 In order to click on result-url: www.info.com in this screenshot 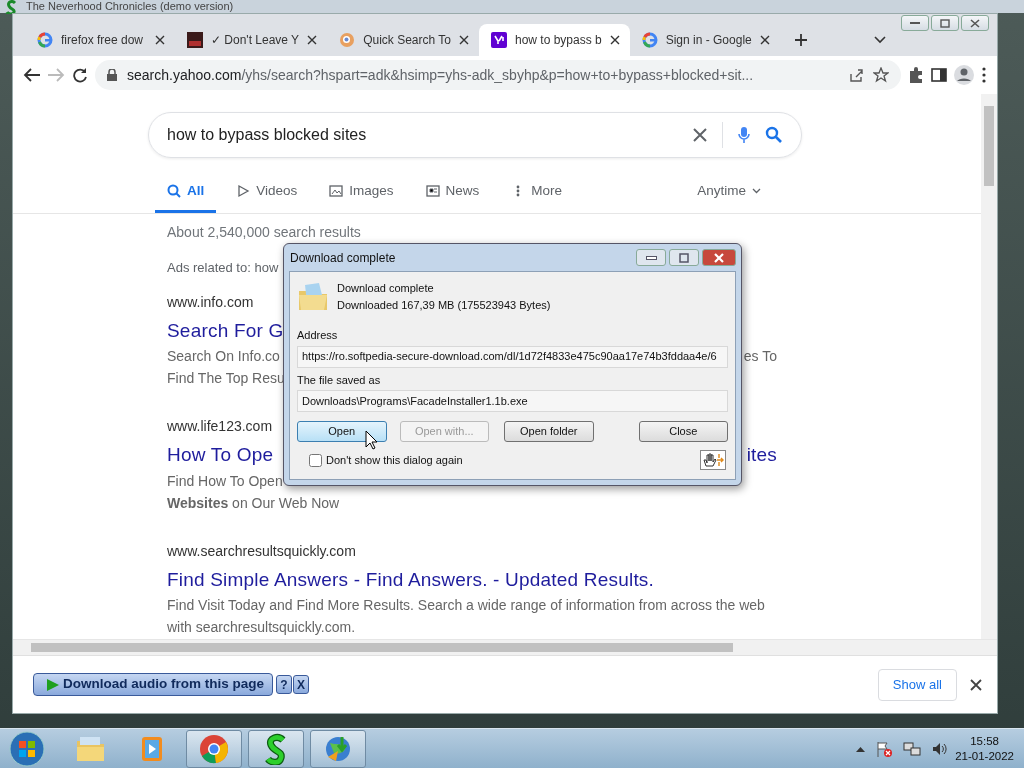, I will do `click(210, 302)`.